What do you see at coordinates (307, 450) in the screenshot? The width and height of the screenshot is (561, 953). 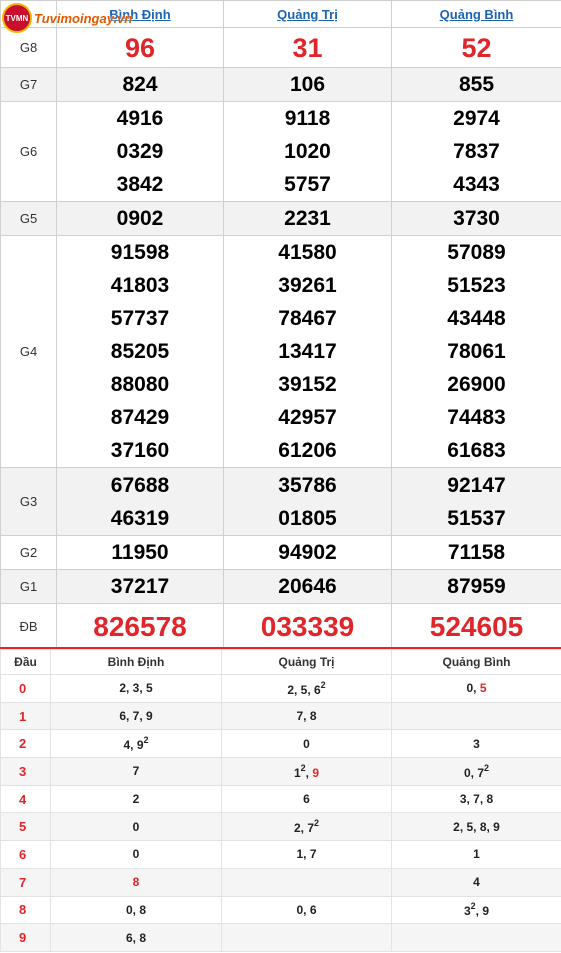 I see `prize-number: 61206` at bounding box center [307, 450].